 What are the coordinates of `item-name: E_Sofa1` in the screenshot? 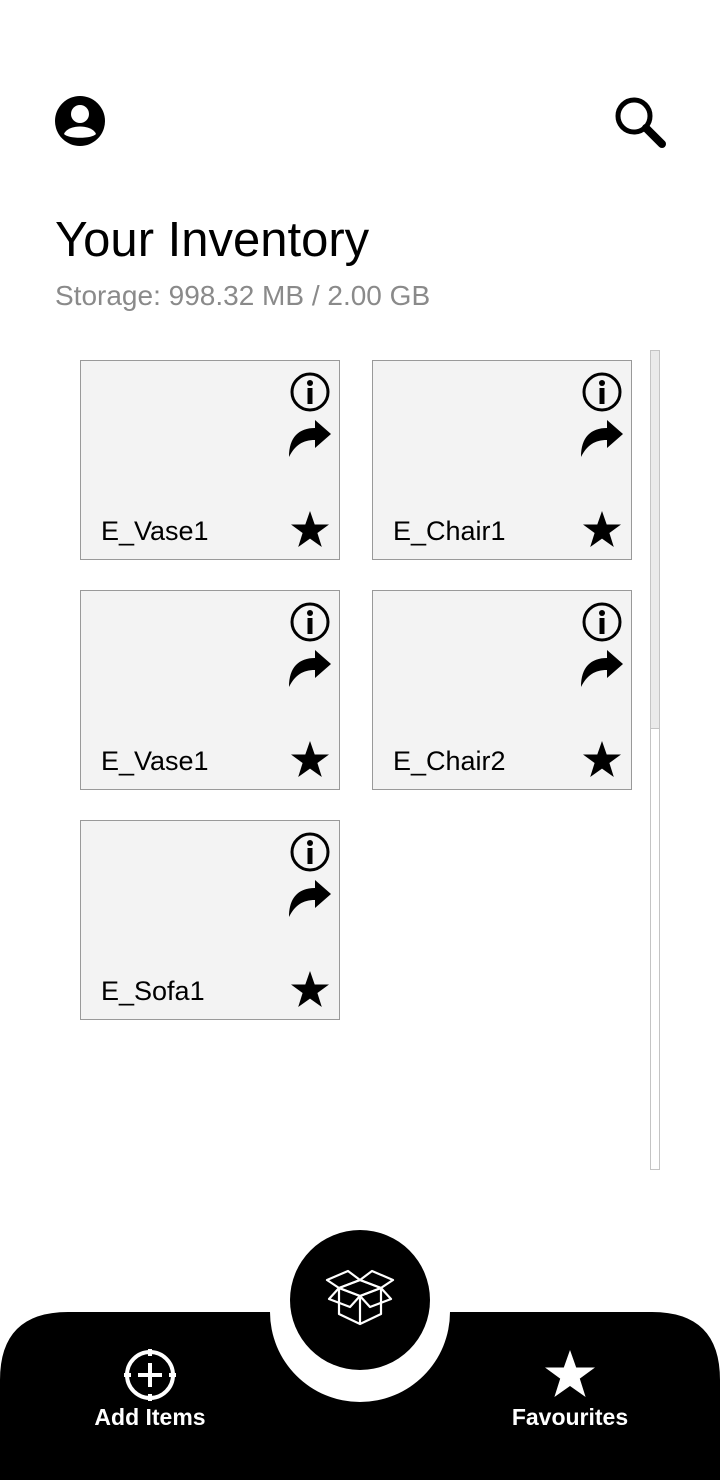 It's located at (153, 991).